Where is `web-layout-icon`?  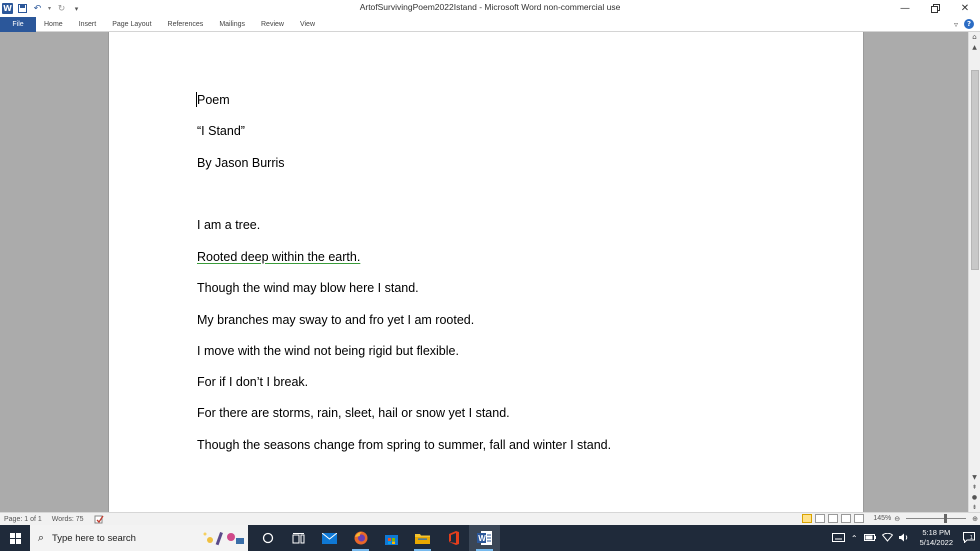
web-layout-icon is located at coordinates (833, 518).